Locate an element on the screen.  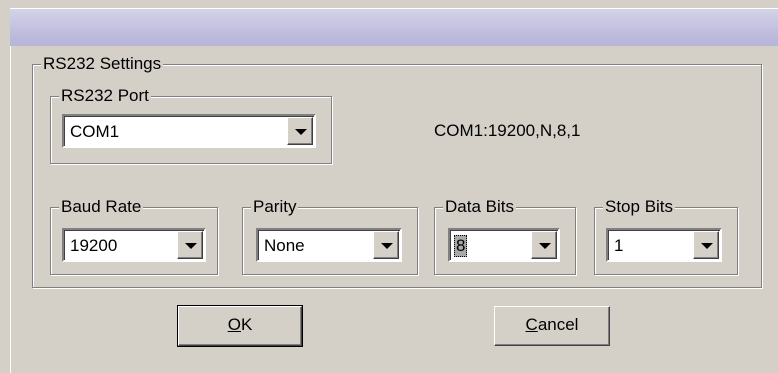
ok-button: OK is located at coordinates (240, 326).